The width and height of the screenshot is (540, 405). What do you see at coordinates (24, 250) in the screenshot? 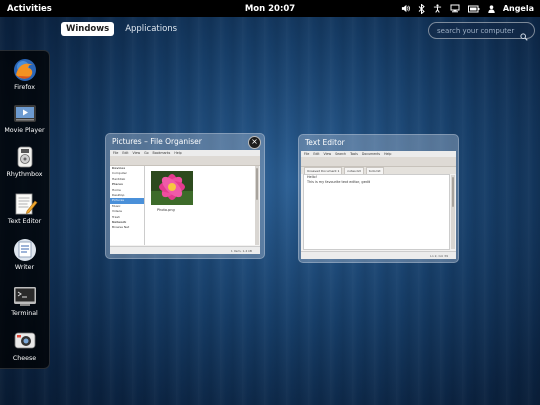
I see `writer-icon` at bounding box center [24, 250].